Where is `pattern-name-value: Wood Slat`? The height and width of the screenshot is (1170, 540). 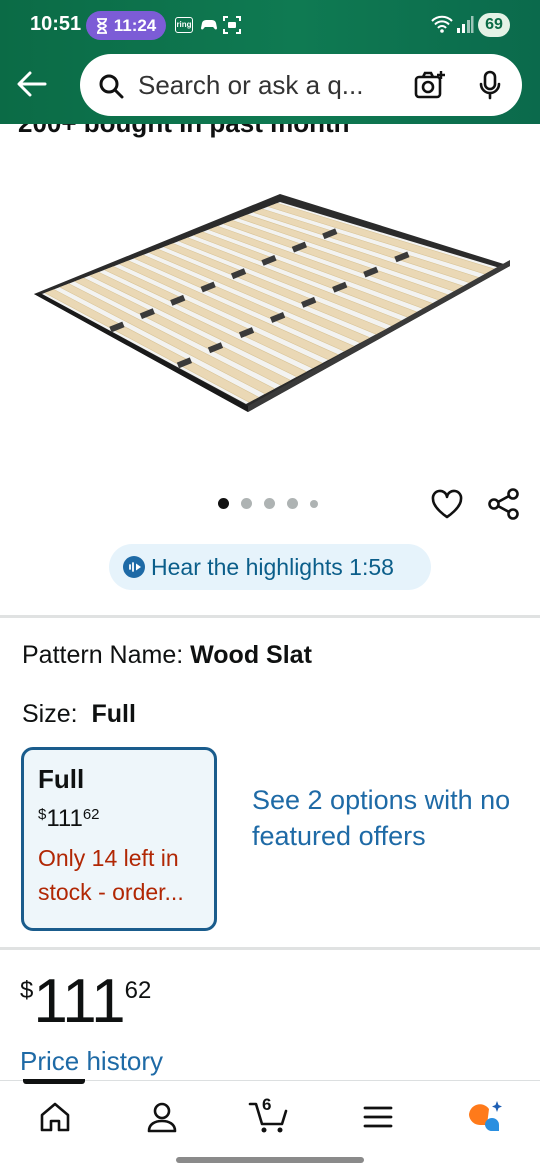 pattern-name-value: Wood Slat is located at coordinates (251, 655).